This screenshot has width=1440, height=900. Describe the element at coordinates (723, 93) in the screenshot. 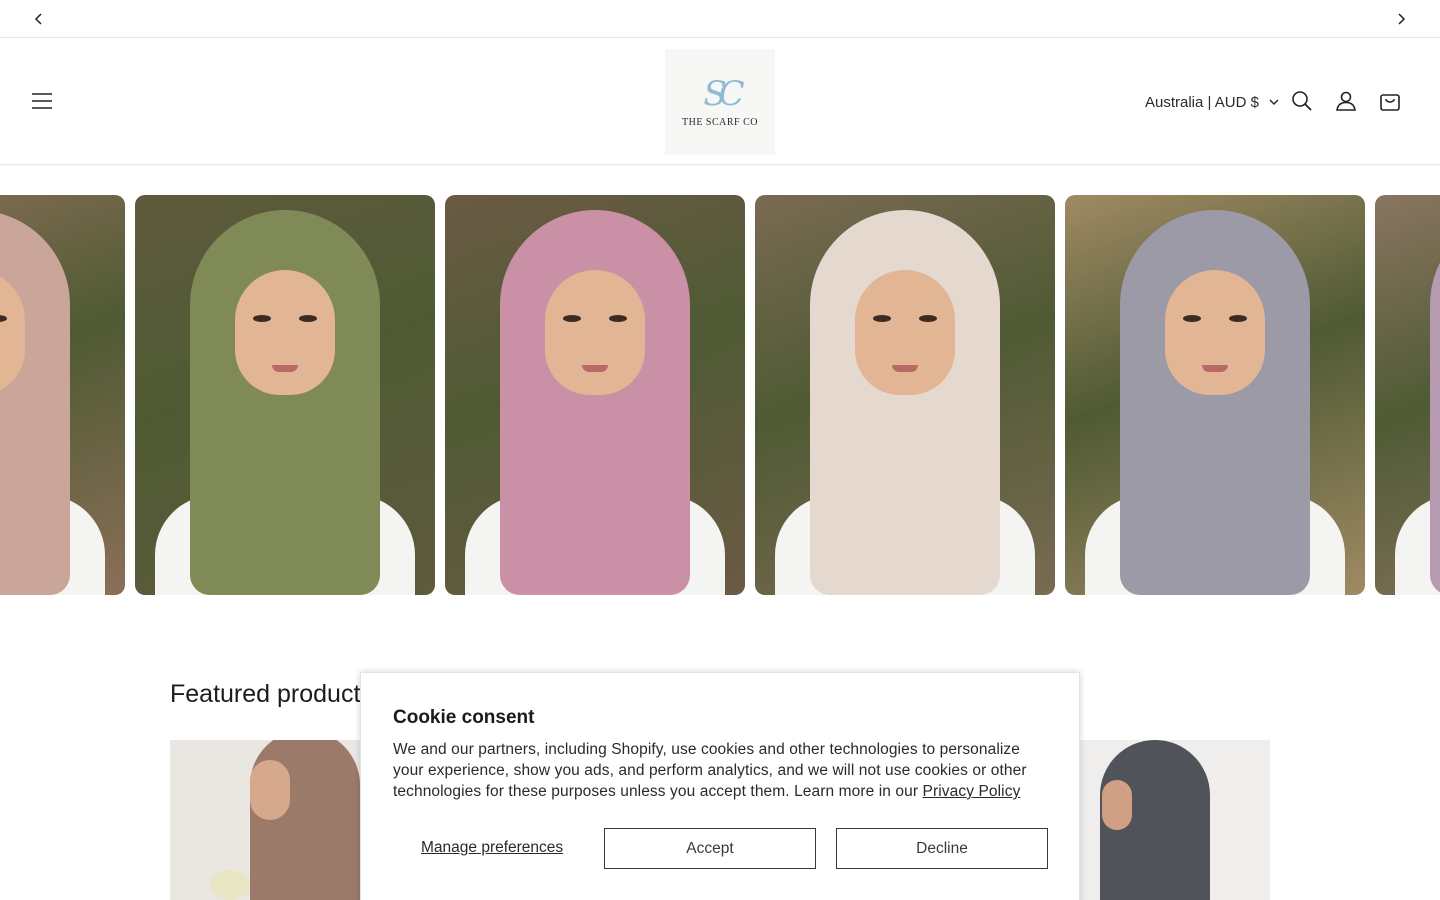

I see `logo-monogram: SC` at that location.